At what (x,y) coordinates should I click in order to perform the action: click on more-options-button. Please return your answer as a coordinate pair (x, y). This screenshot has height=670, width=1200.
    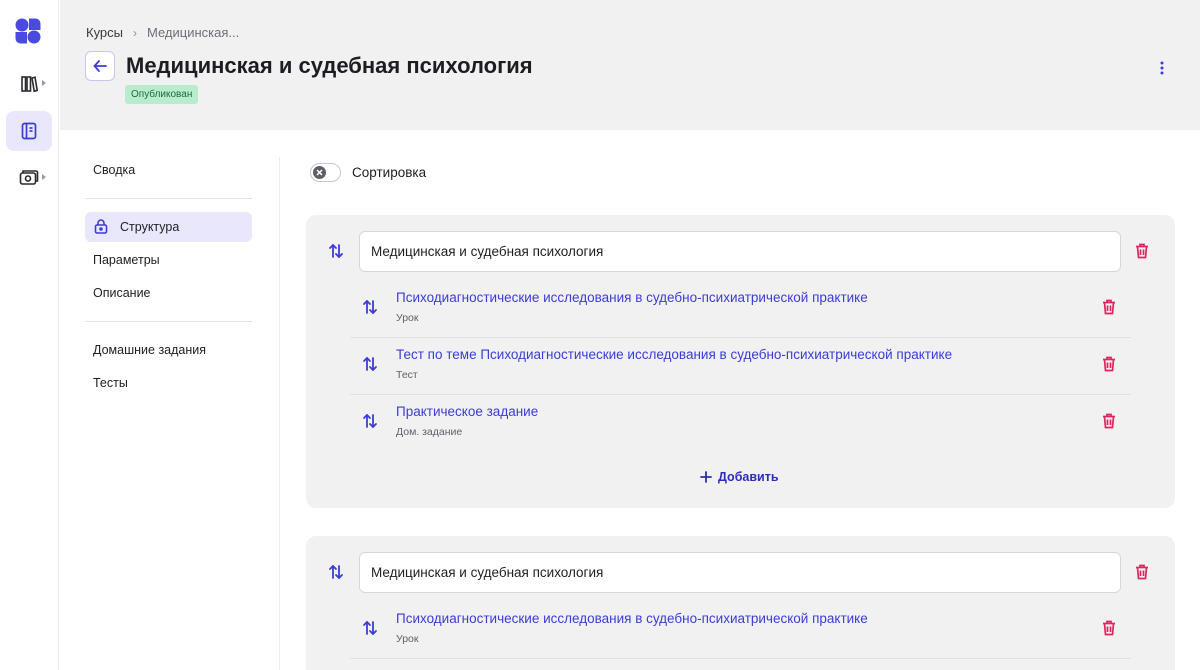
    Looking at the image, I should click on (1162, 68).